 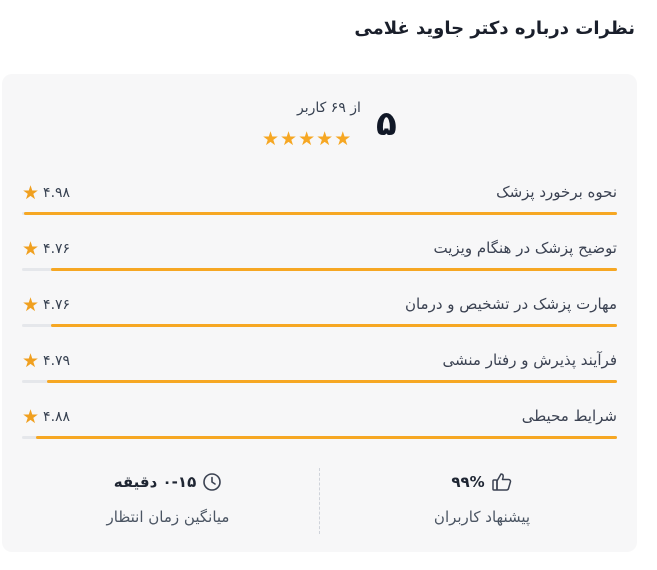 I want to click on footer-divider, so click(x=319, y=501).